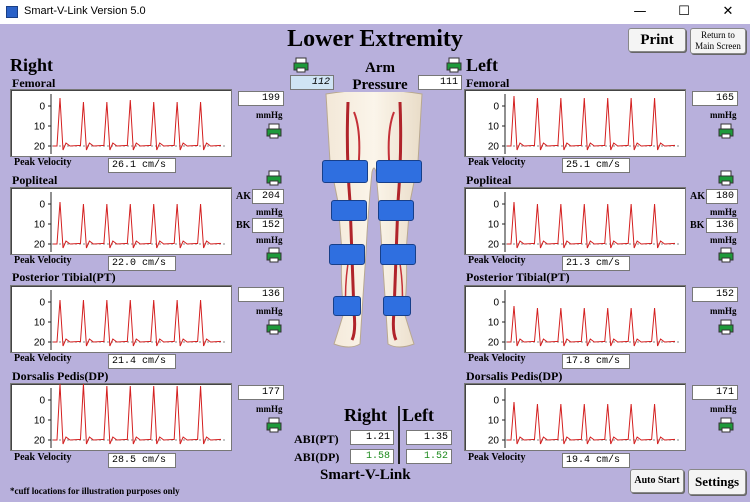 Image resolution: width=750 pixels, height=502 pixels. What do you see at coordinates (268, 196) in the screenshot?
I see `right-popliteal-ak-field: 204` at bounding box center [268, 196].